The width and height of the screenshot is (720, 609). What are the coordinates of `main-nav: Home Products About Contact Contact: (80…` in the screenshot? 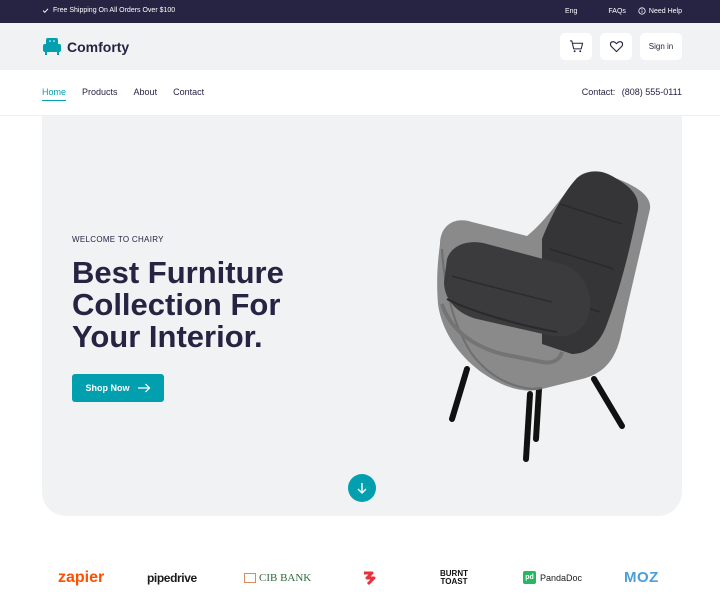 It's located at (360, 93).